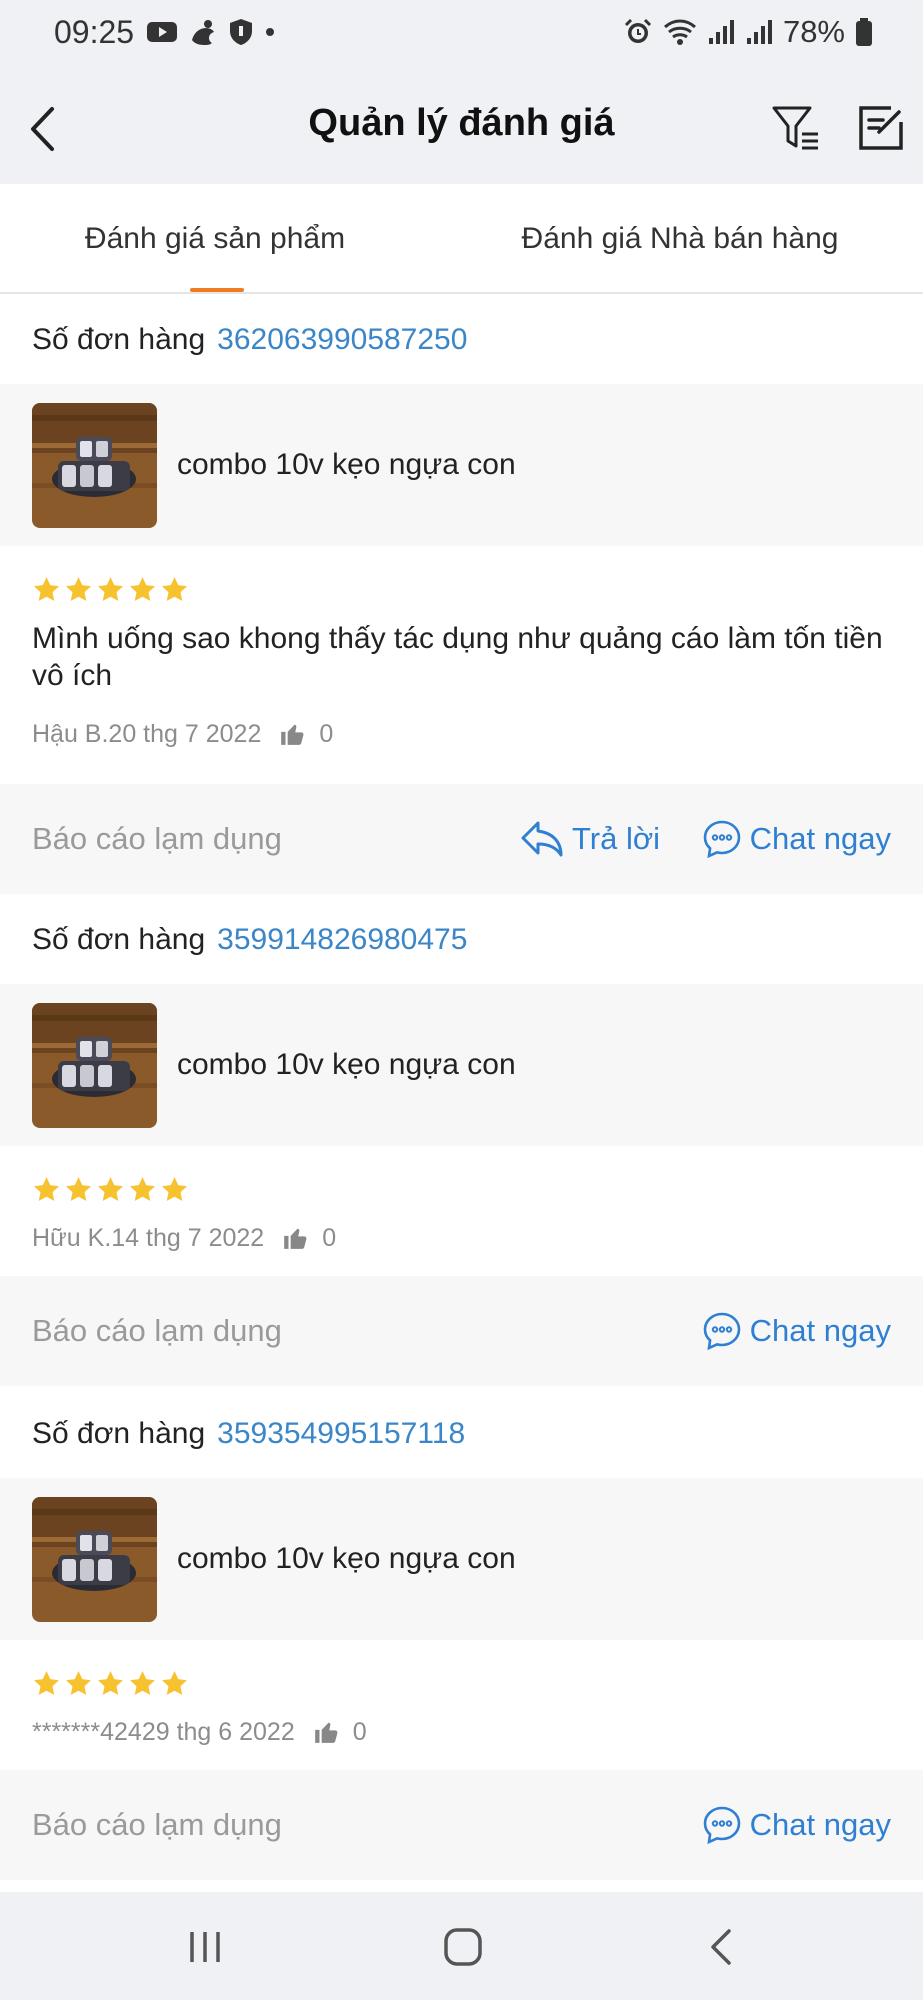 The image size is (923, 2000). What do you see at coordinates (215, 239) in the screenshot?
I see `tab-product-reviews: Đánh giá sản phẩm` at bounding box center [215, 239].